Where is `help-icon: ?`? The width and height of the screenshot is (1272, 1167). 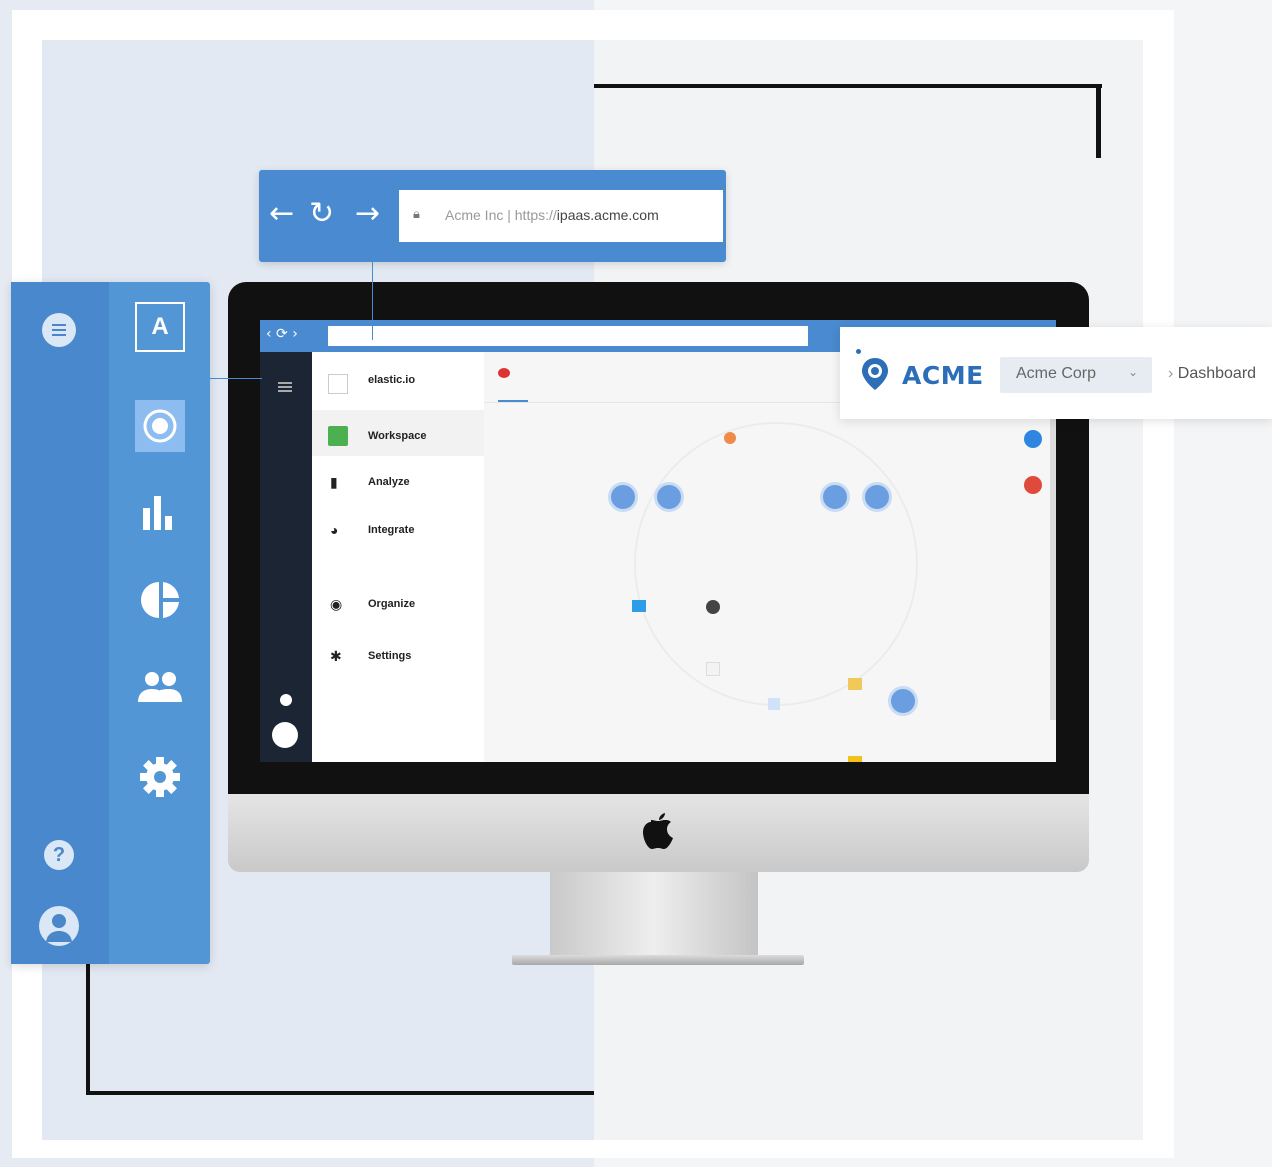 help-icon: ? is located at coordinates (59, 855).